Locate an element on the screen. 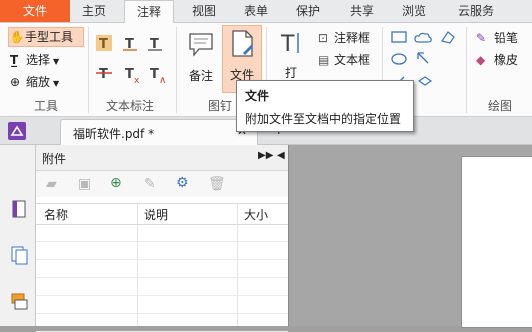 The height and width of the screenshot is (332, 532). attachment-settings-icon: ⚙ is located at coordinates (182, 183).